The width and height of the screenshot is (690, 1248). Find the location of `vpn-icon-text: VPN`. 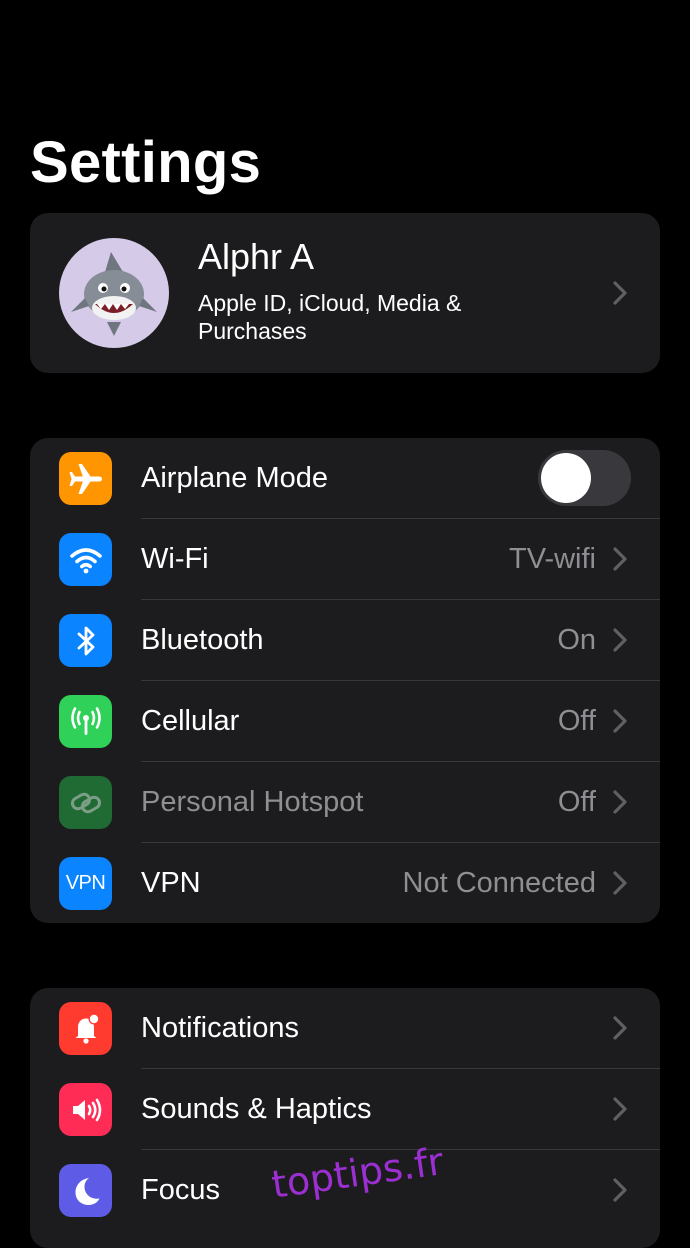

vpn-icon-text: VPN is located at coordinates (85, 883).